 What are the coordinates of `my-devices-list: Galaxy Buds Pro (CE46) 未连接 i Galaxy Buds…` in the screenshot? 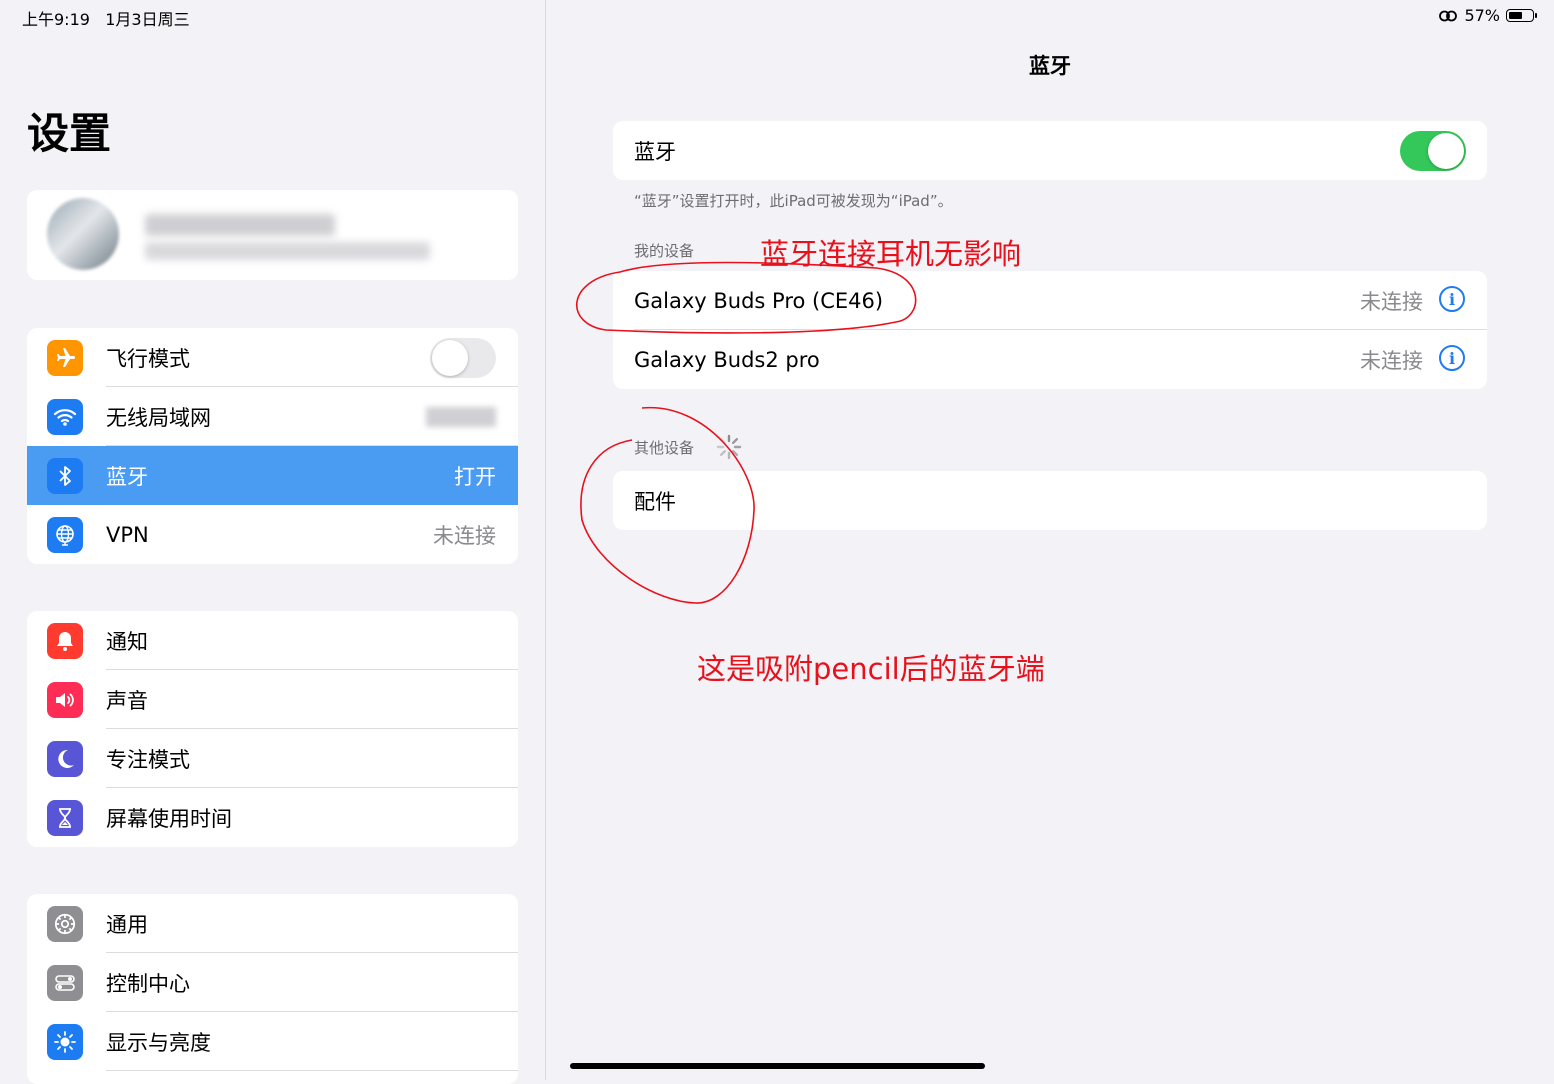 It's located at (1050, 330).